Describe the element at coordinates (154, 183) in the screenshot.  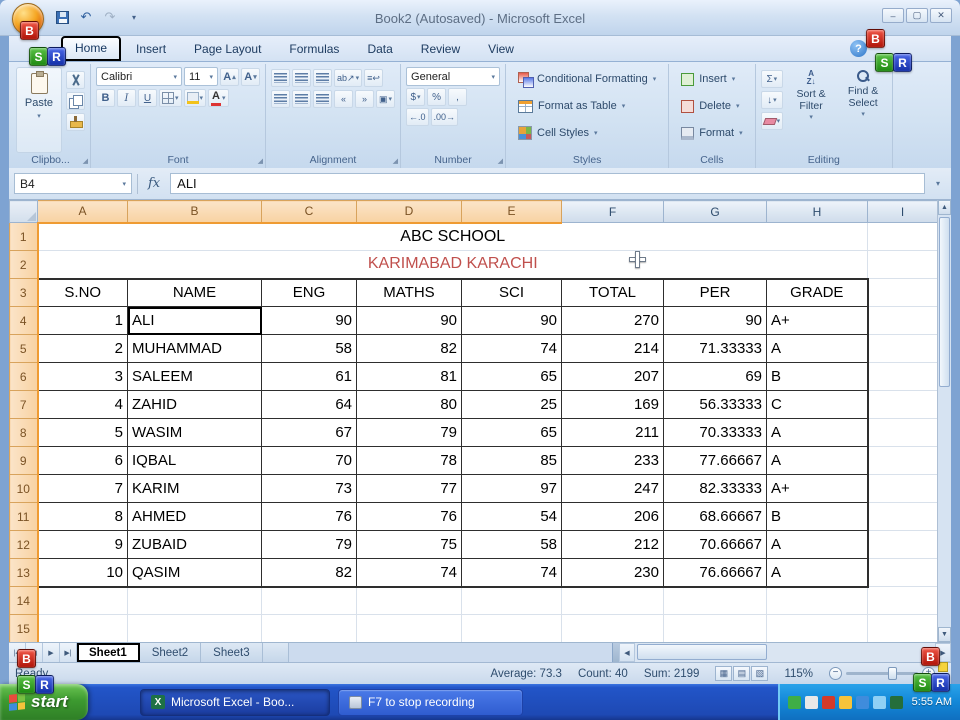
I see `insert-function-icon: fx` at that location.